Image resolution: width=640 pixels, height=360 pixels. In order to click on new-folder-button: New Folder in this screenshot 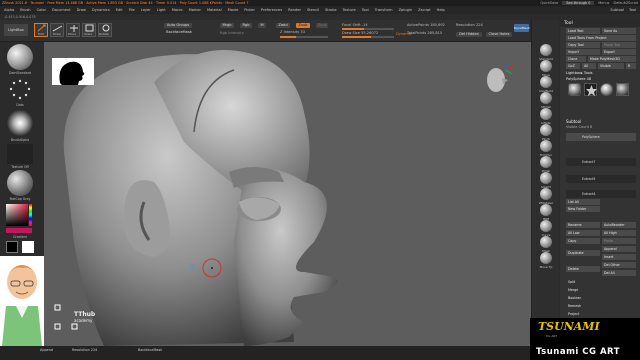, I will do `click(583, 209)`.